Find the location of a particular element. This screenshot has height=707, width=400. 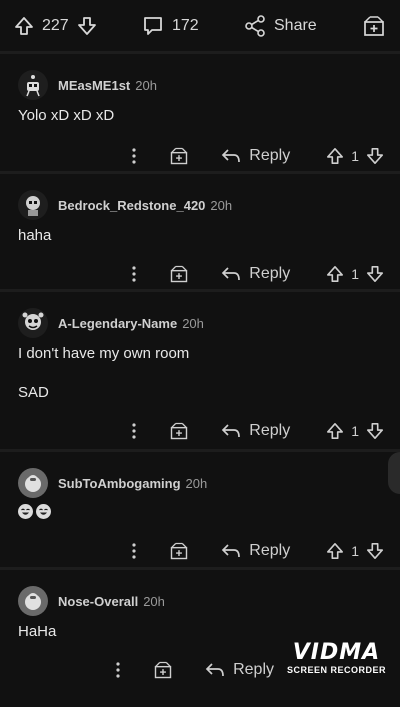

share-button: Share is located at coordinates (280, 25).